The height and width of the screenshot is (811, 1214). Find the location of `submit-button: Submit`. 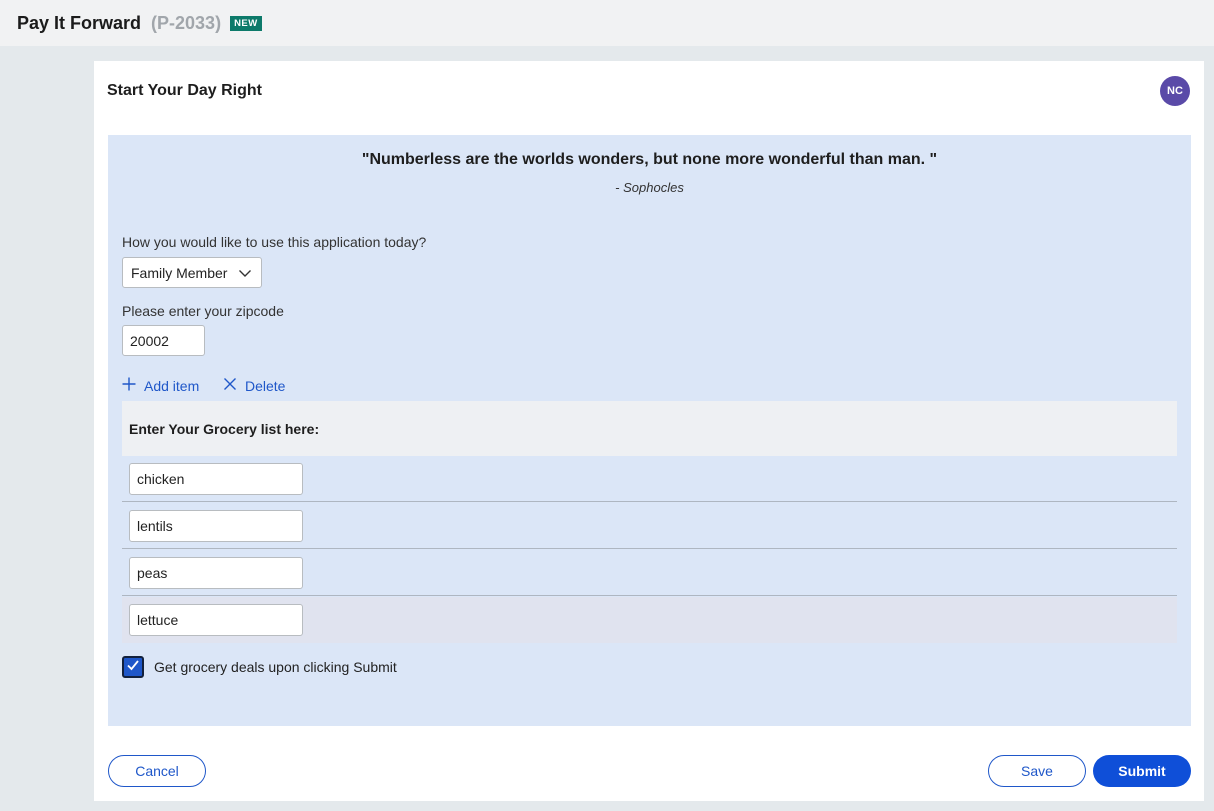

submit-button: Submit is located at coordinates (1142, 771).